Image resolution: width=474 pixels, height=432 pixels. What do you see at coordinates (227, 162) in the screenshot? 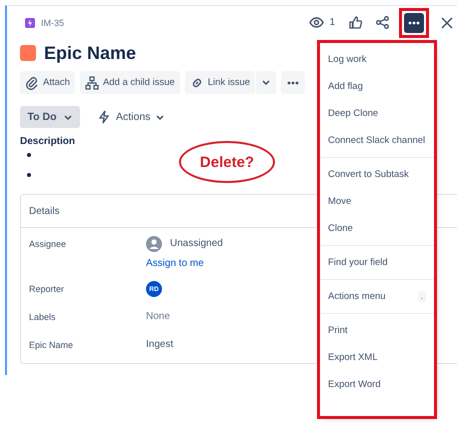
I see `callout-ellipse: Delete?` at bounding box center [227, 162].